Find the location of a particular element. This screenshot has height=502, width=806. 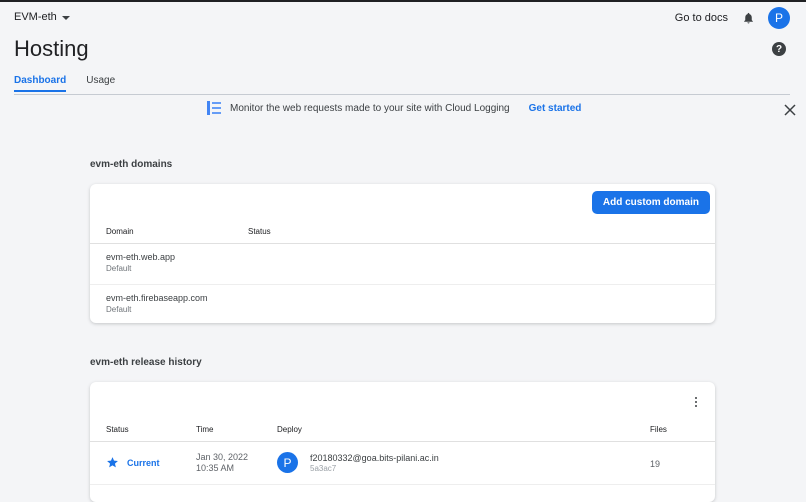

release-time: Jan 30, 2022 10:35 AM is located at coordinates (222, 463).